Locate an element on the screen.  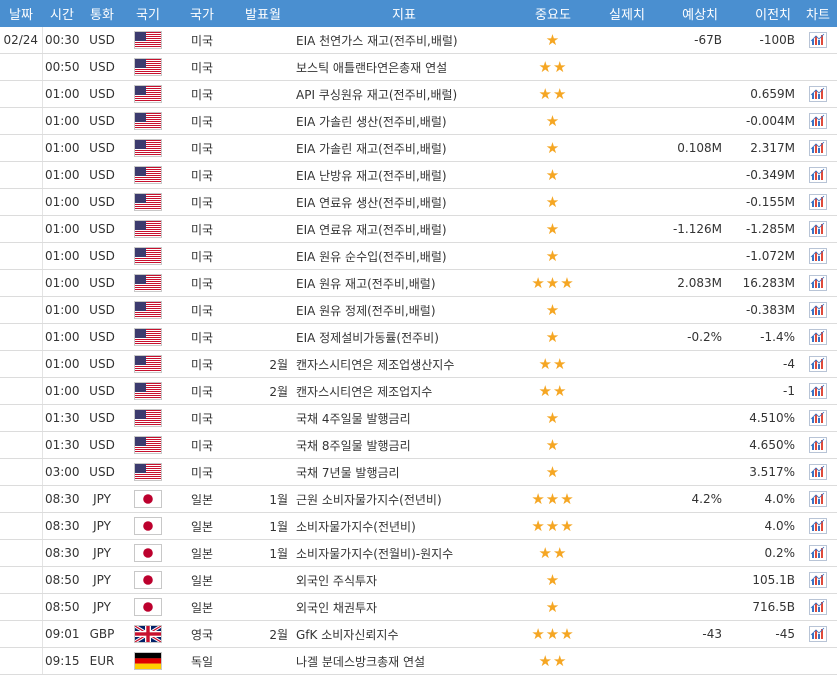
table-row: 01:00 USD 미국 API 쿠싱원유 재고(전주비,배럴) ★★ 0.659M is located at coordinates (418, 94).